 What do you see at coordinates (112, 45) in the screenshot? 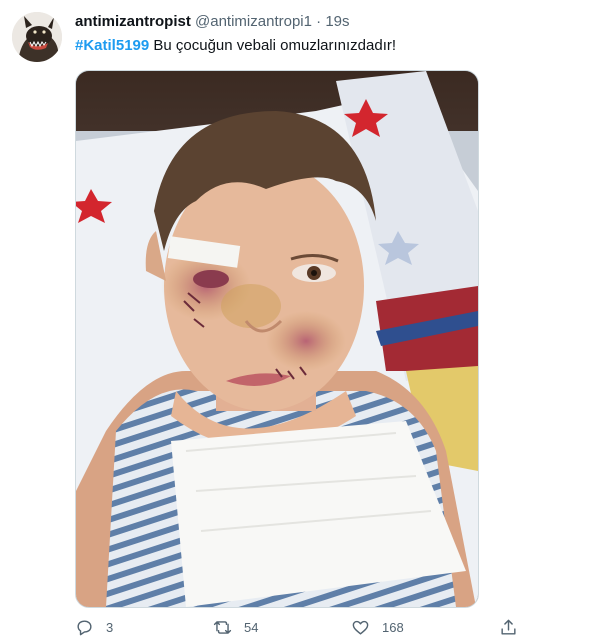
I see `hashtag-link: #Katil5199` at bounding box center [112, 45].